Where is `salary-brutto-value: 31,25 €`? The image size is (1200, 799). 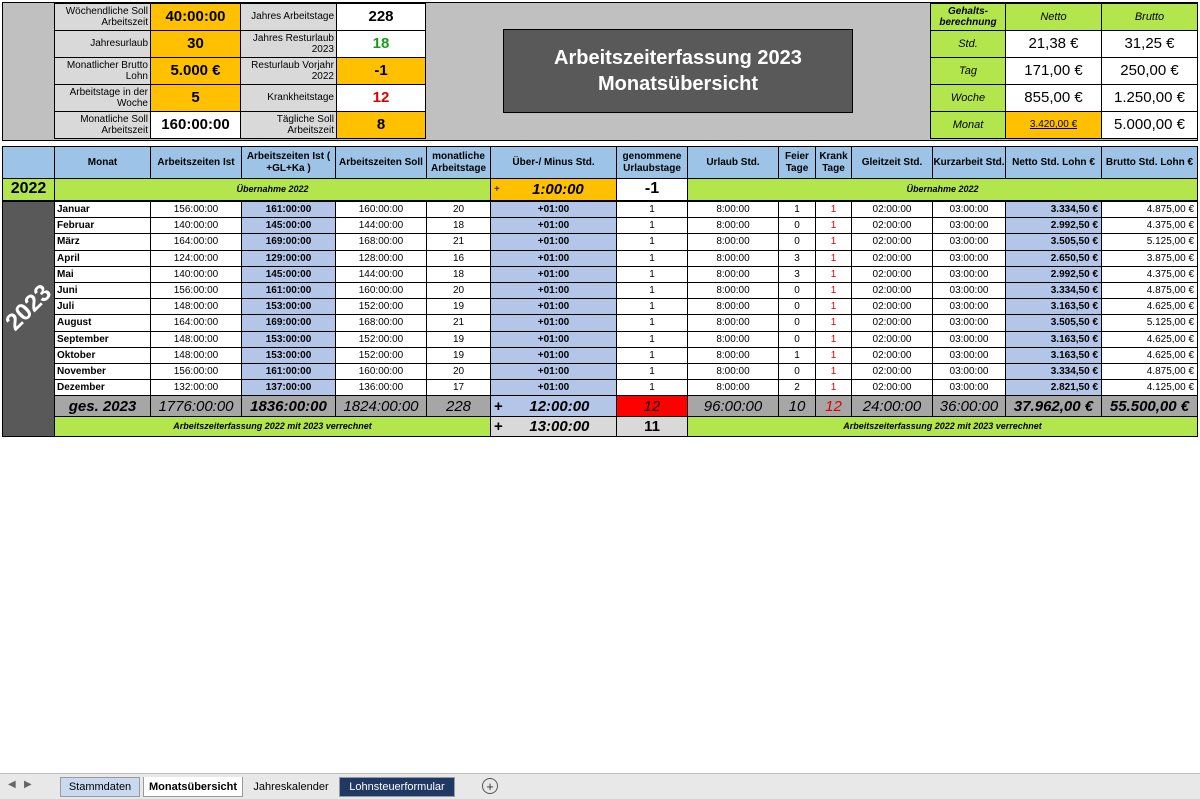
salary-brutto-value: 31,25 € is located at coordinates (1149, 44).